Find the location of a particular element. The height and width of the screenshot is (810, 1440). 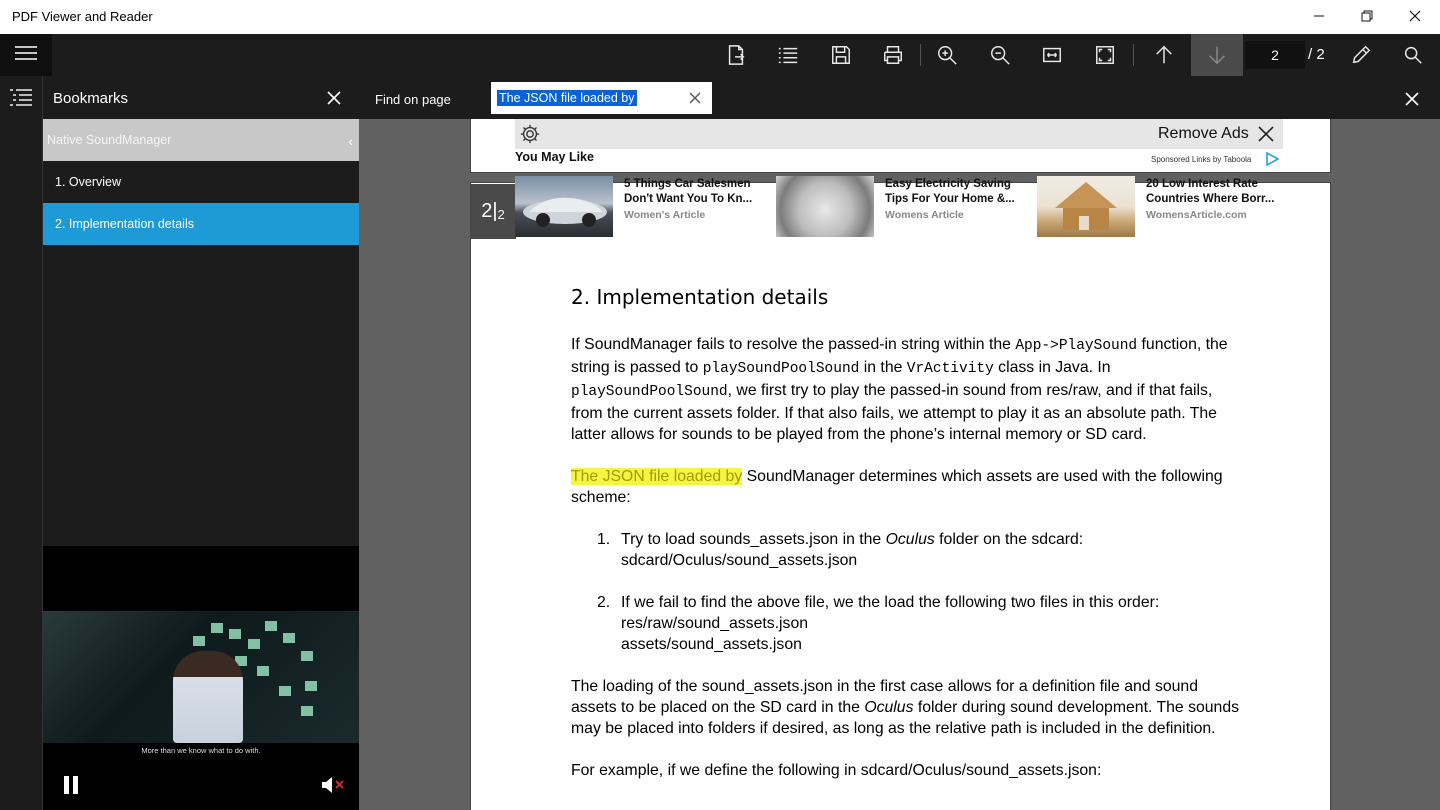

arrow-up-icon is located at coordinates (1164, 54).